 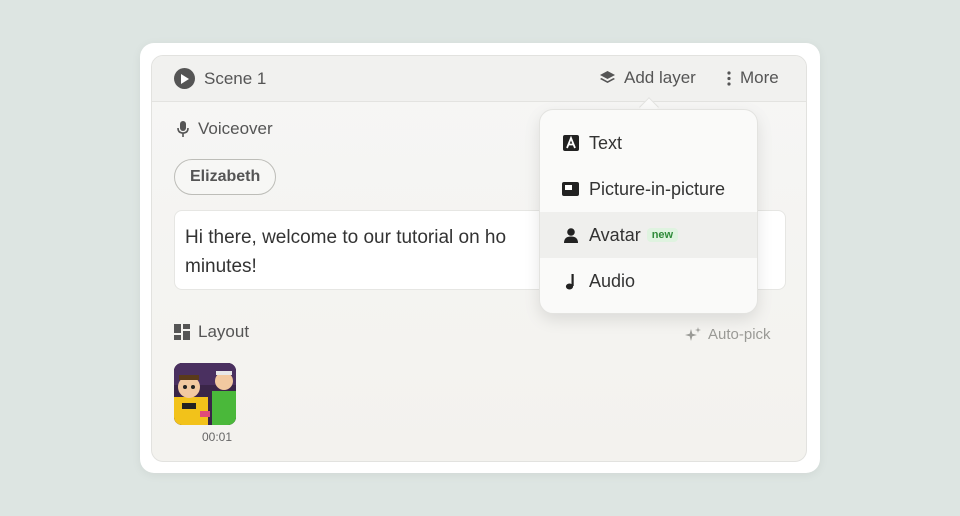 What do you see at coordinates (221, 266) in the screenshot?
I see `script-line-2: minutes!` at bounding box center [221, 266].